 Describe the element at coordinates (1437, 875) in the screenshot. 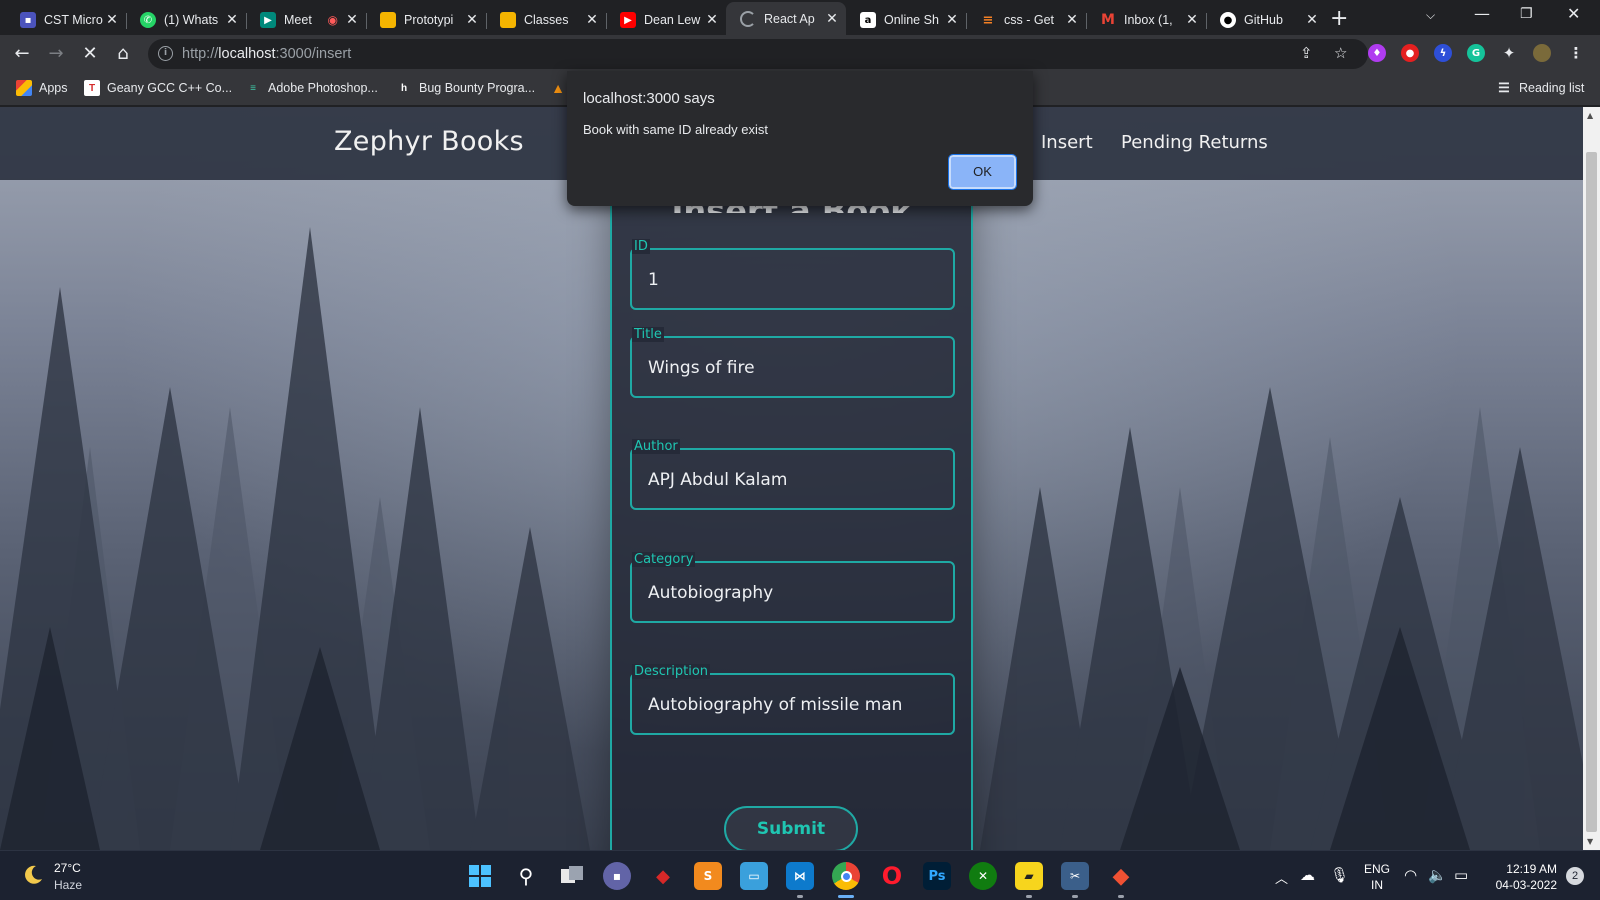

I see `volume-icon: 🔈` at that location.